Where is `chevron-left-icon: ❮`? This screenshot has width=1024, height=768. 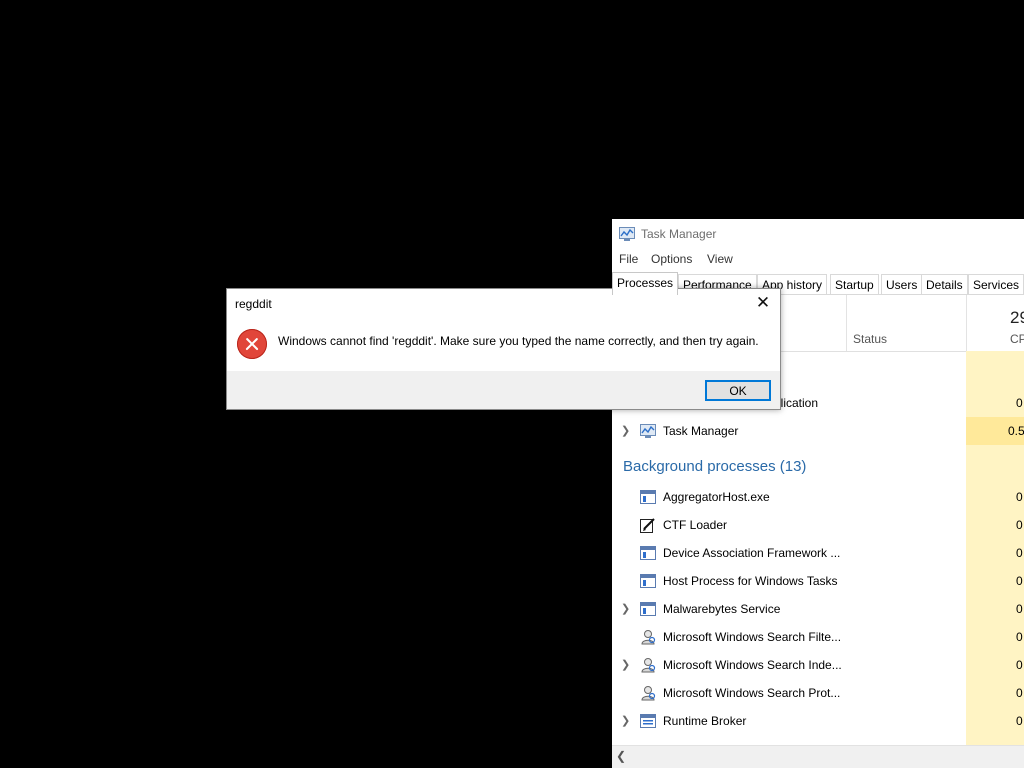
chevron-left-icon: ❮ is located at coordinates (621, 756).